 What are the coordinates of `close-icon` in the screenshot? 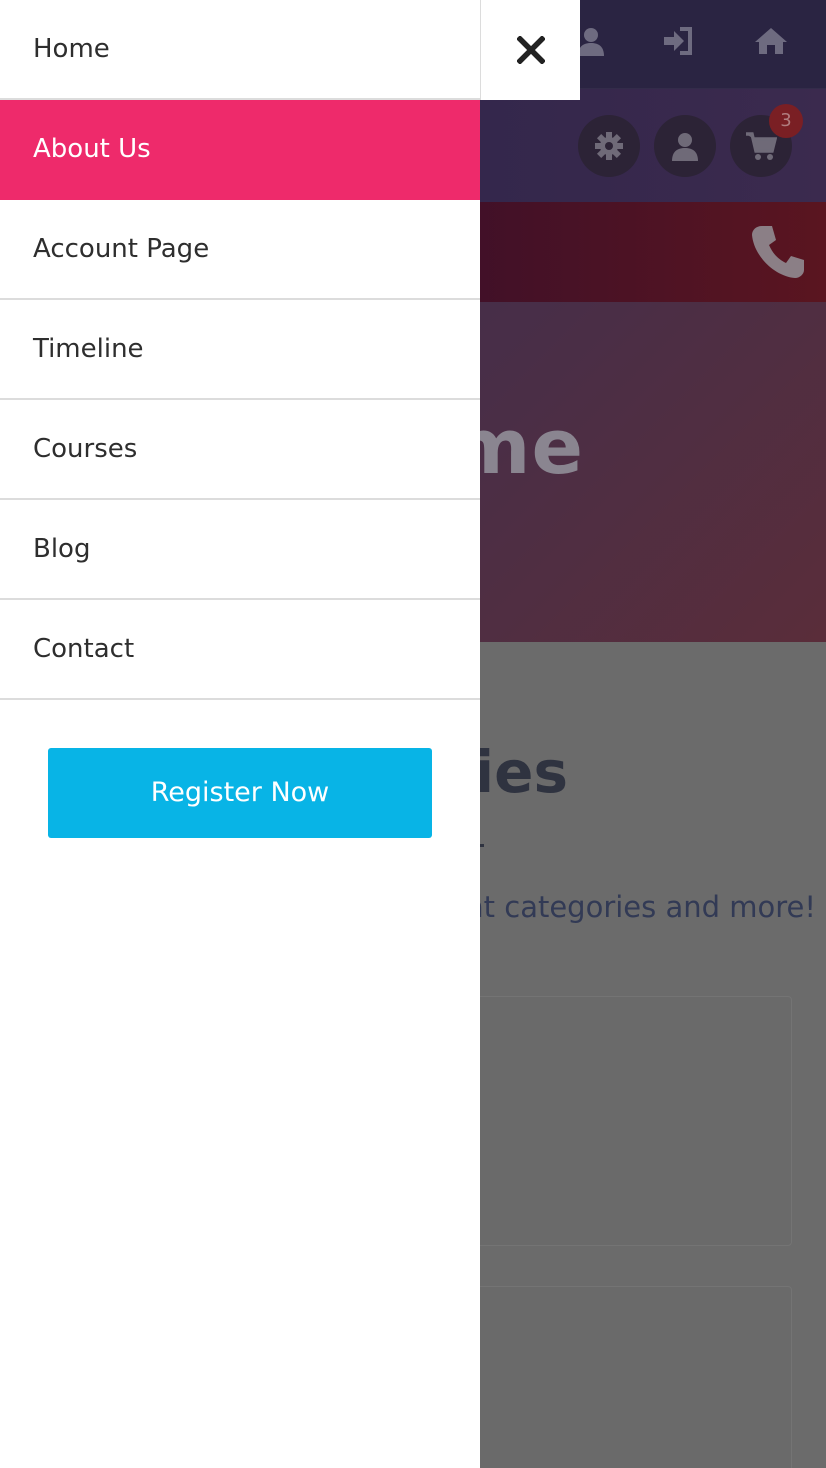 It's located at (531, 50).